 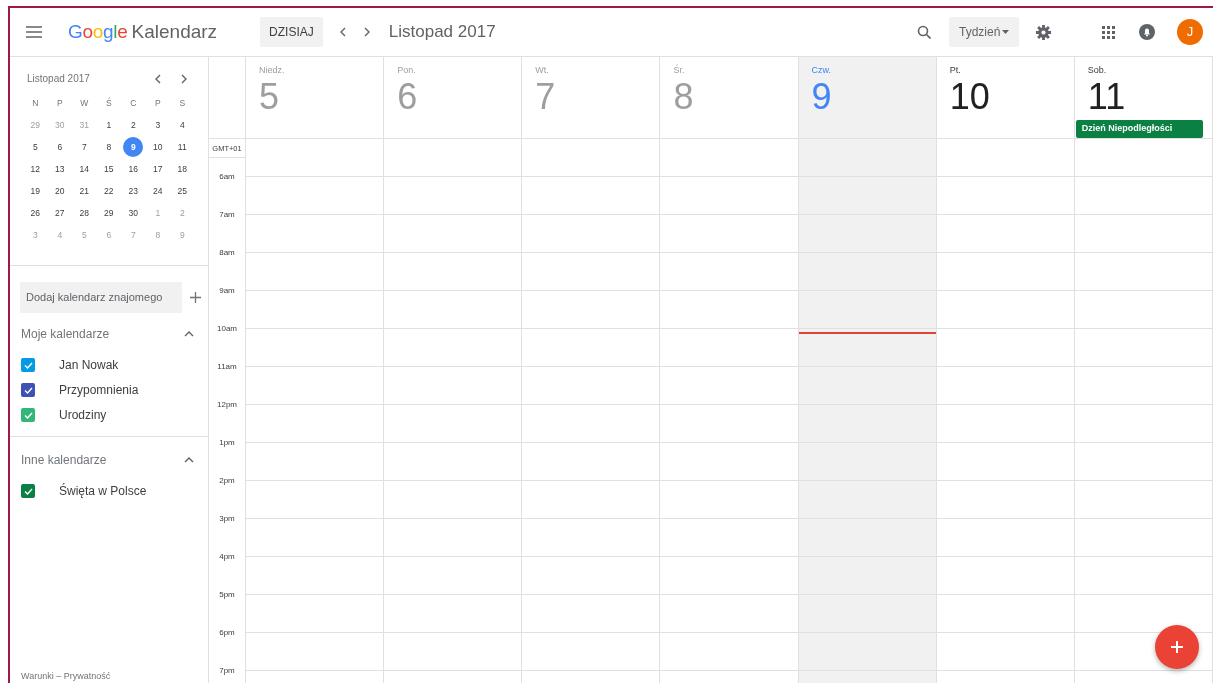 What do you see at coordinates (182, 125) in the screenshot?
I see `calendar-day: 4` at bounding box center [182, 125].